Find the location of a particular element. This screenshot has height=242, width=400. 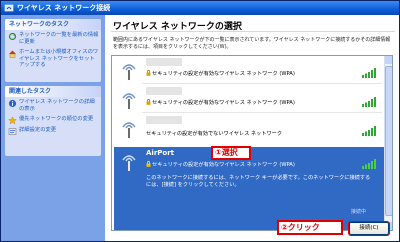

info-icon is located at coordinates (12, 103).